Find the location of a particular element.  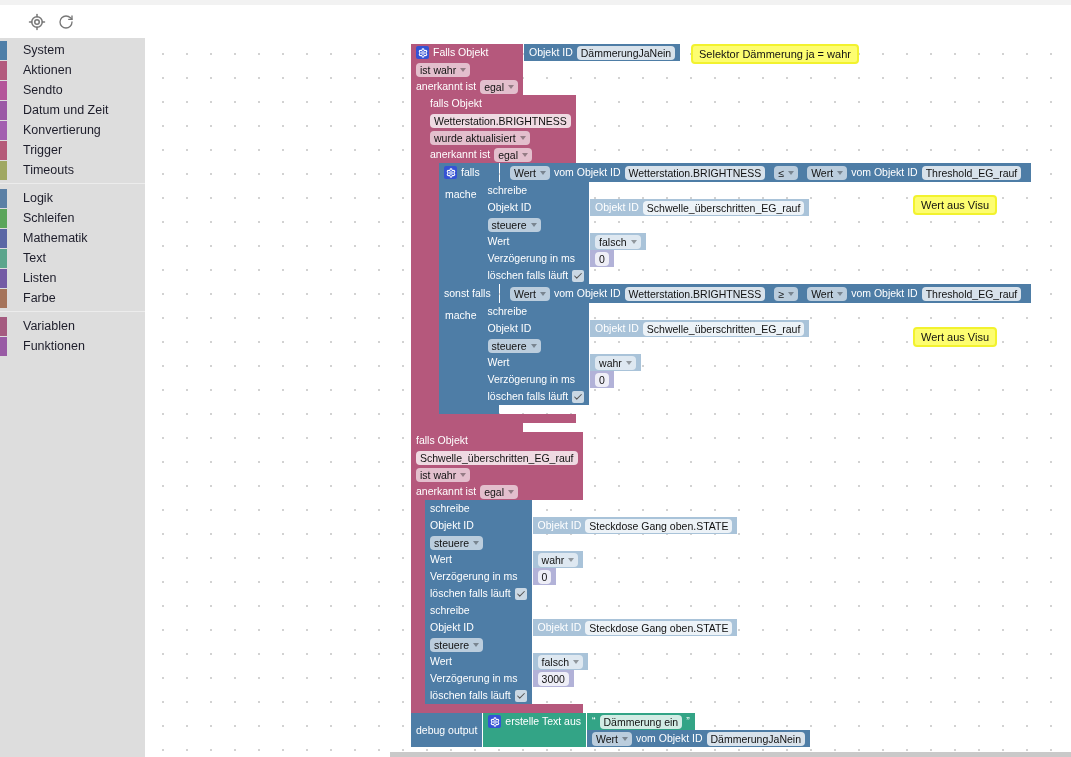

toolbox-category: Sendto is located at coordinates (72, 90).